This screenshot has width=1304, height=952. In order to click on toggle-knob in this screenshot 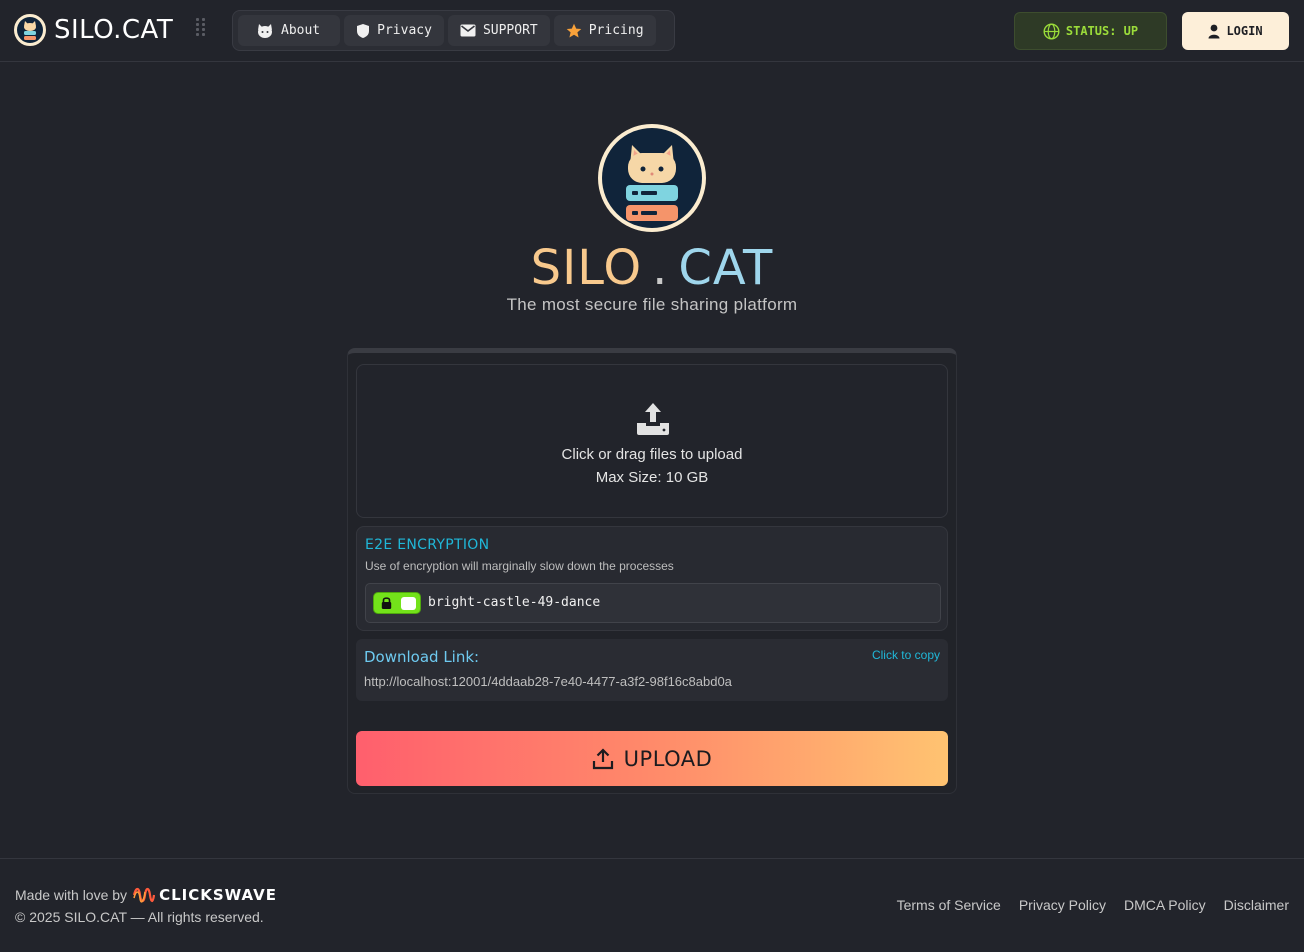, I will do `click(408, 603)`.